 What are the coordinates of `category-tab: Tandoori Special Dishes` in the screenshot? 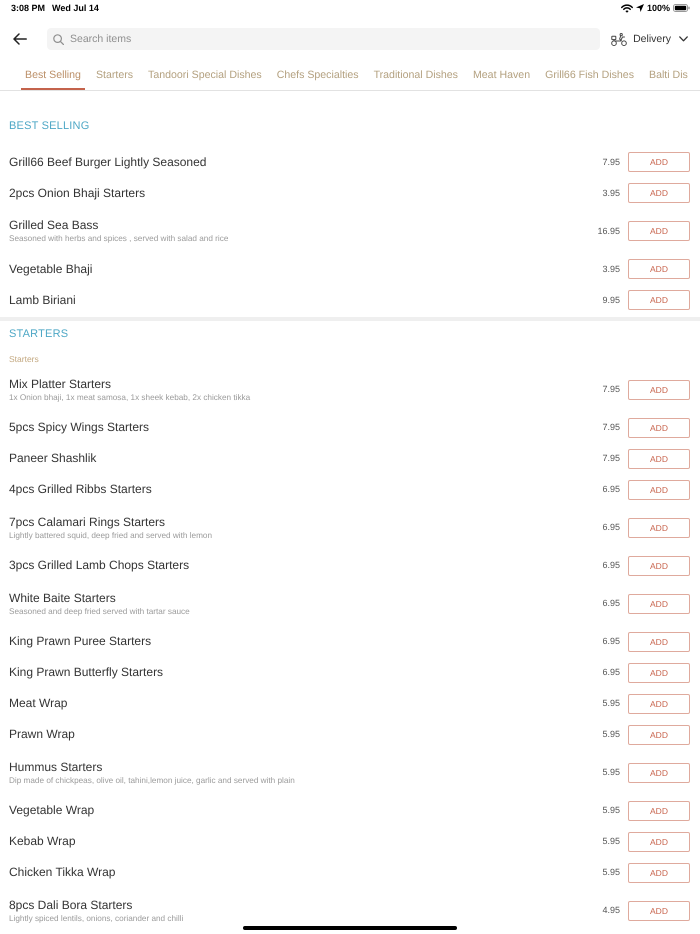 It's located at (205, 76).